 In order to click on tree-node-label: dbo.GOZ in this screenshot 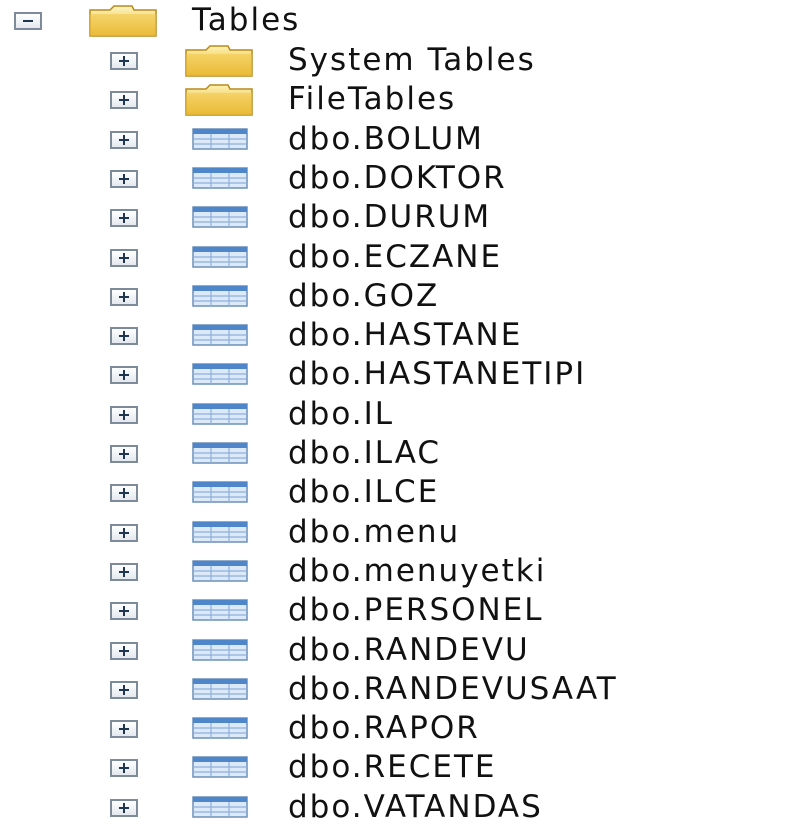, I will do `click(364, 295)`.